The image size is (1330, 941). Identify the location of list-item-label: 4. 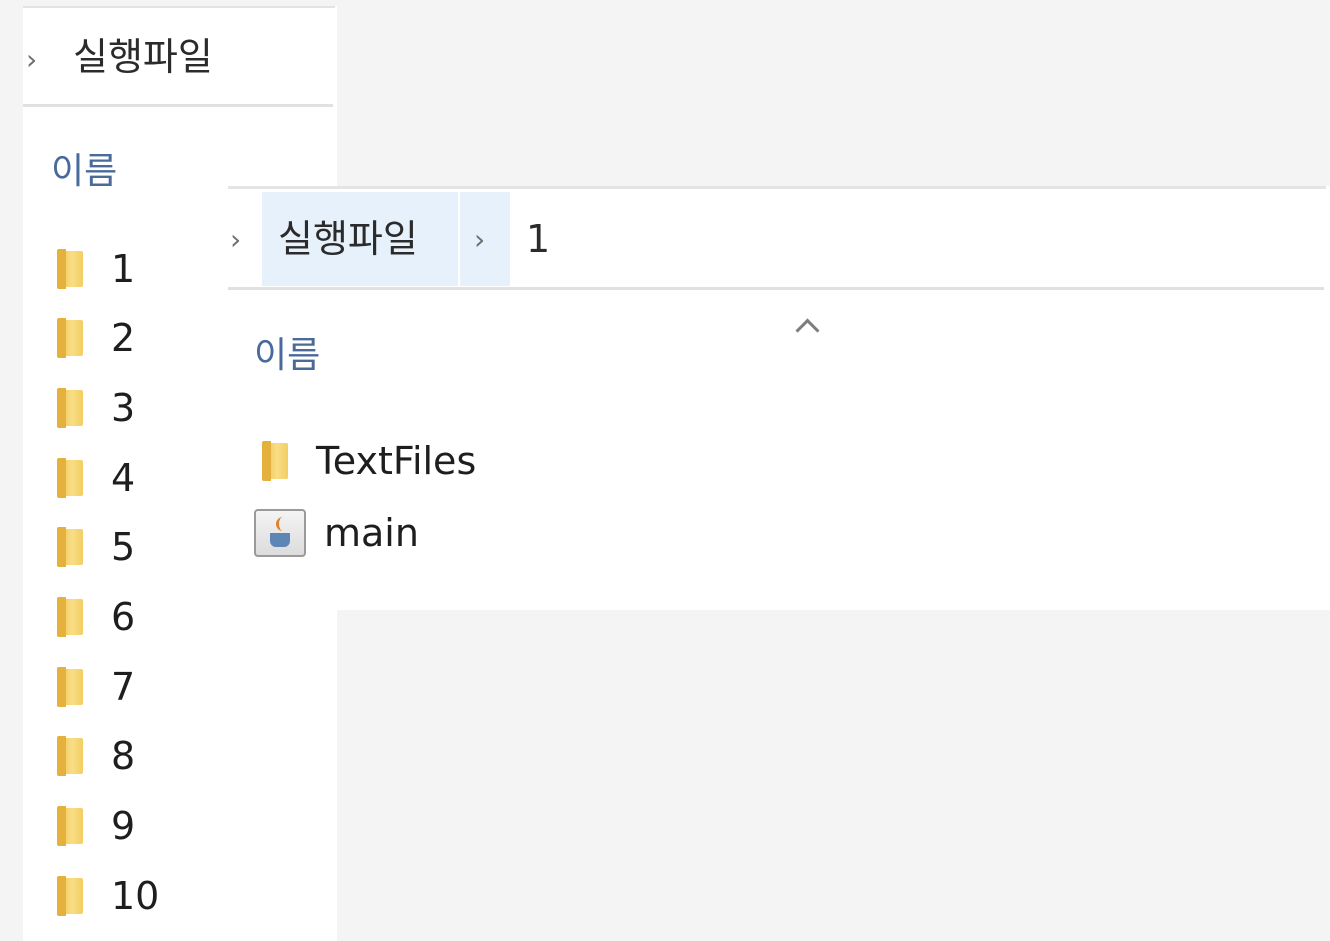
(123, 478).